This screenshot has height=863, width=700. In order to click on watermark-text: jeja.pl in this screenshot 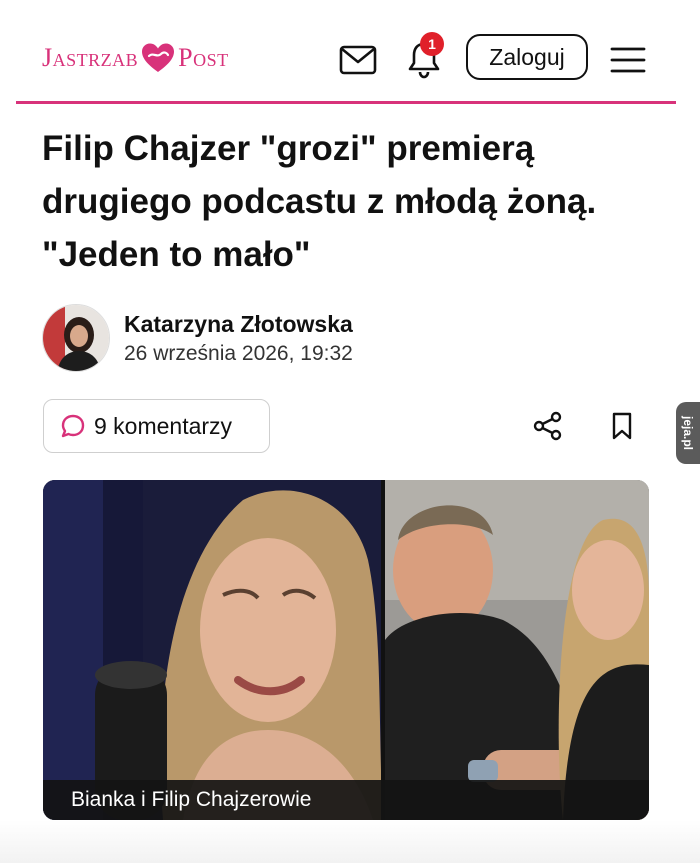, I will do `click(688, 432)`.